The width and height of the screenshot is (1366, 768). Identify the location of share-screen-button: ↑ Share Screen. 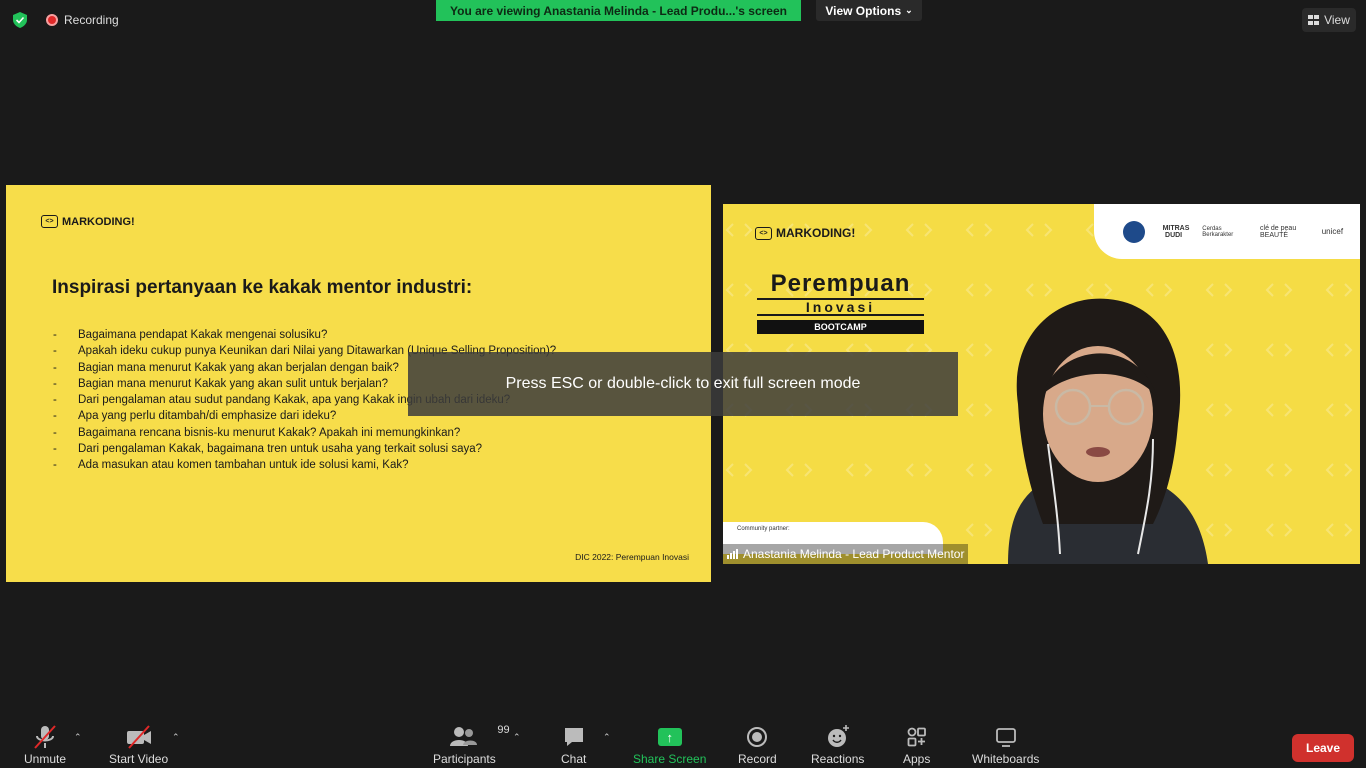
(669, 745).